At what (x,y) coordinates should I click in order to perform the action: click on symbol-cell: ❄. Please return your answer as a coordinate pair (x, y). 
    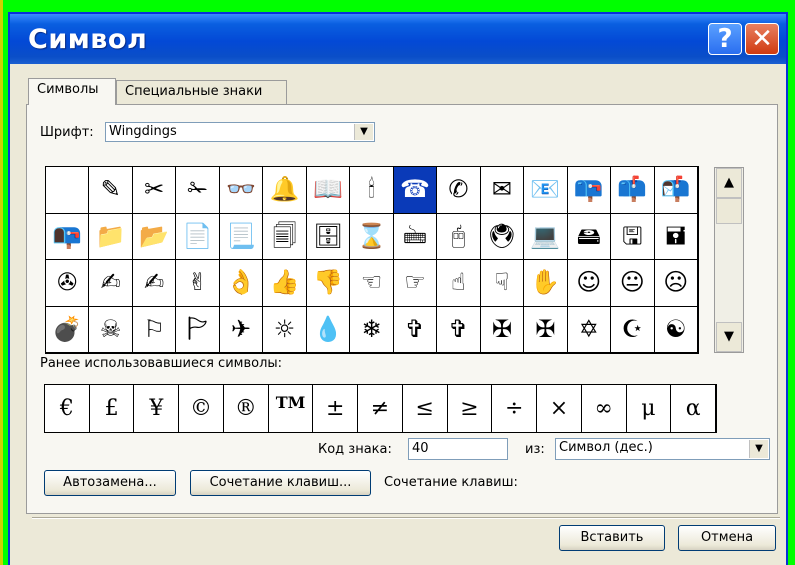
    Looking at the image, I should click on (372, 329).